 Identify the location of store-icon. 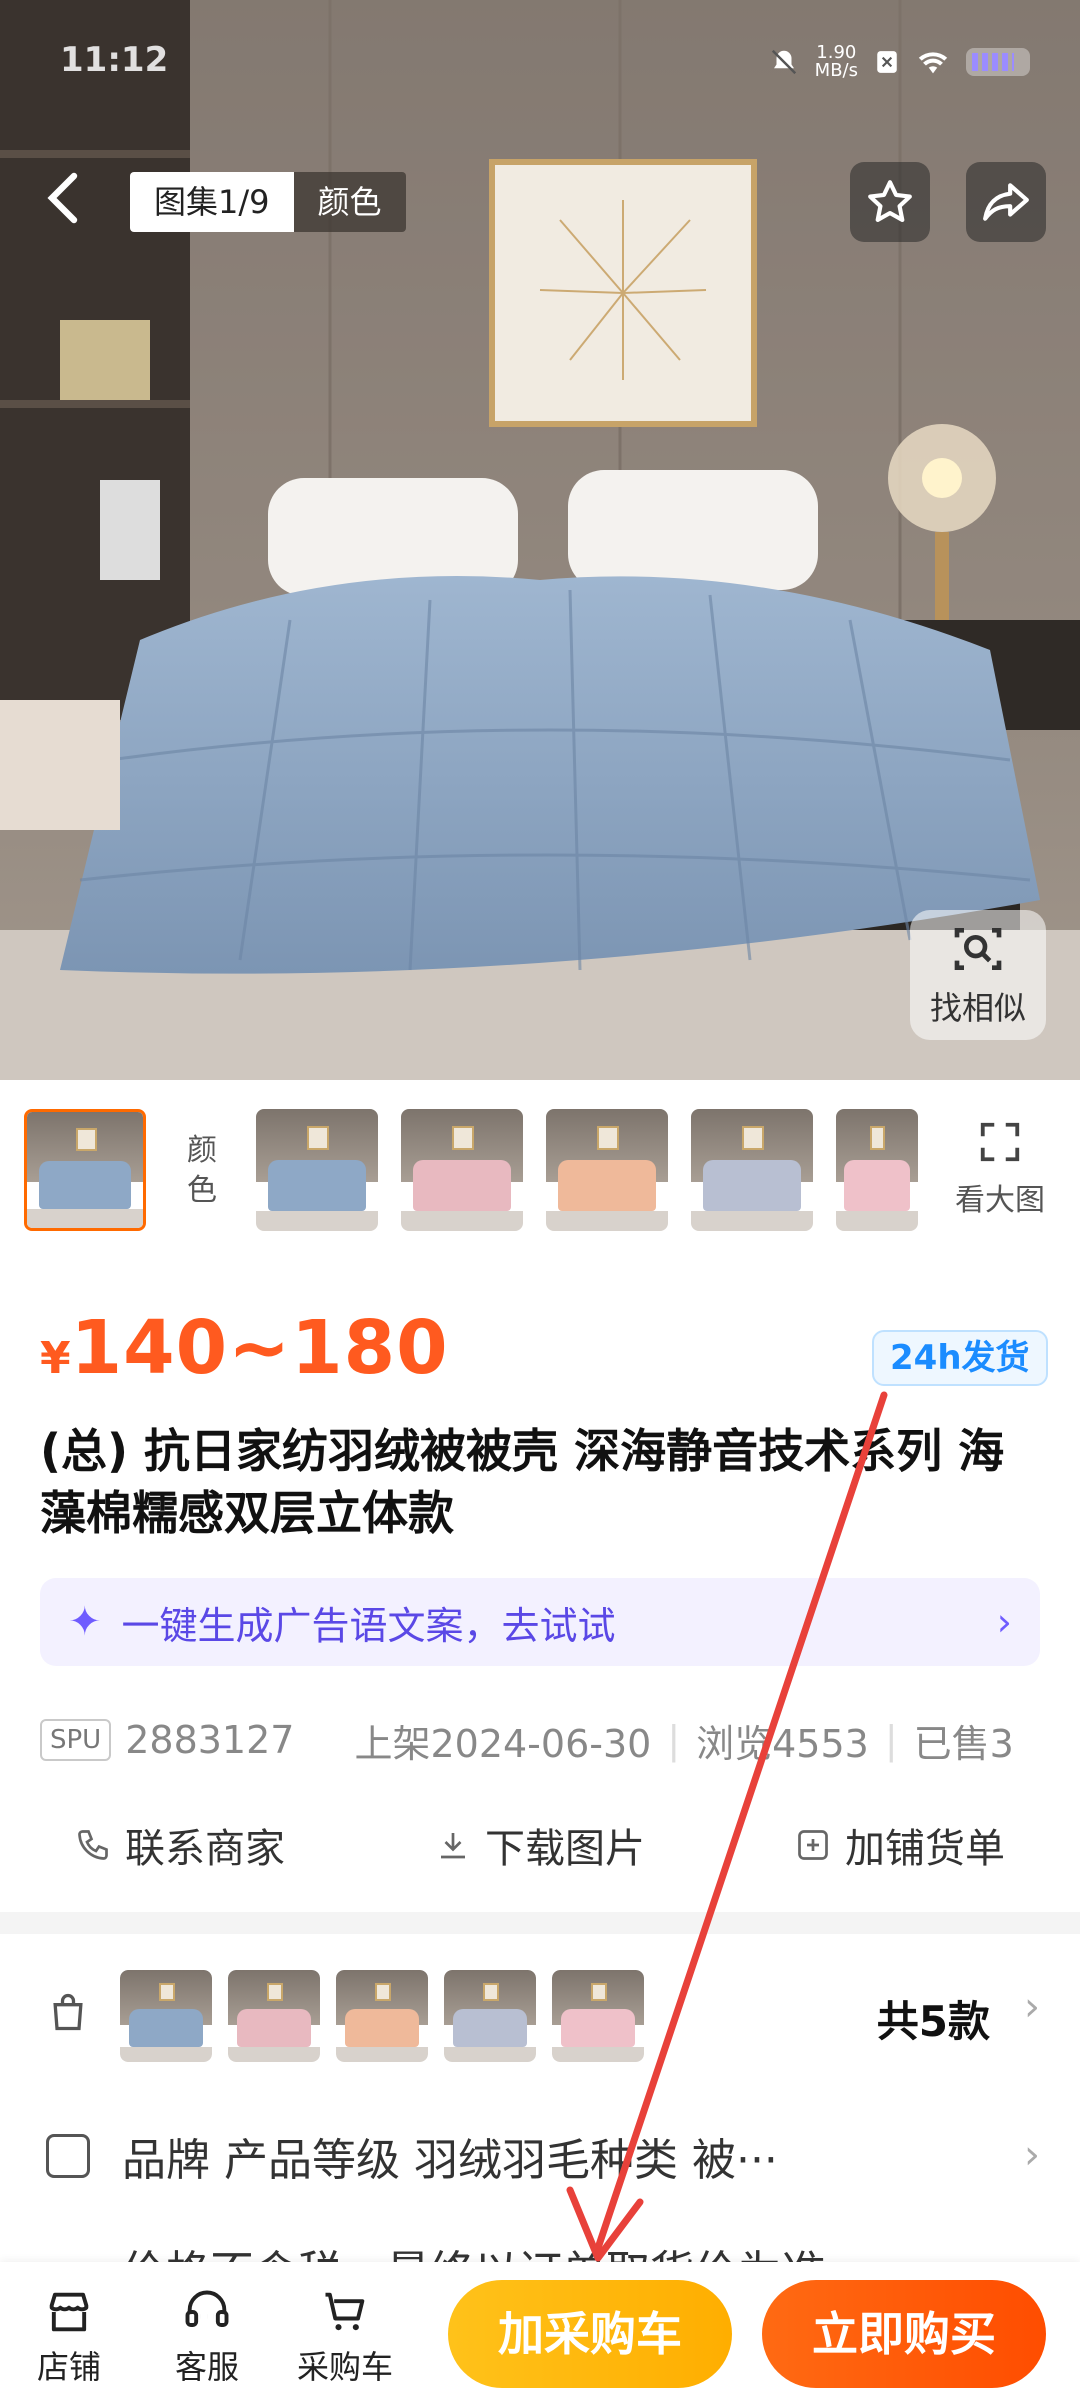
(69, 2312).